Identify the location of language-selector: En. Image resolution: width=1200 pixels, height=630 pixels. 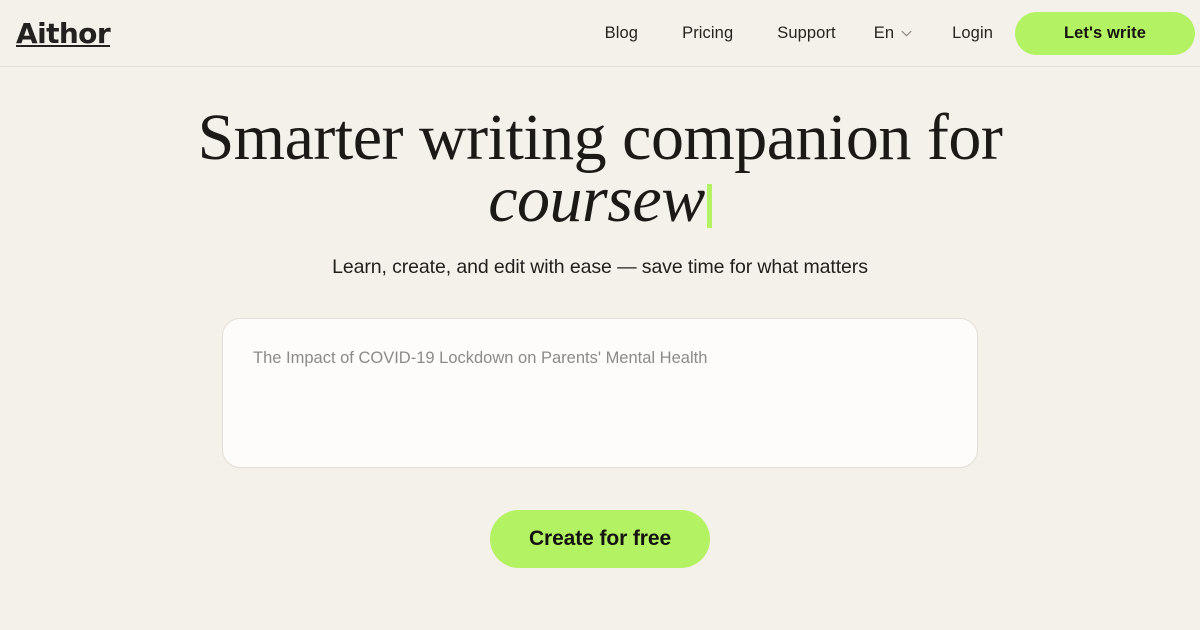
(893, 33).